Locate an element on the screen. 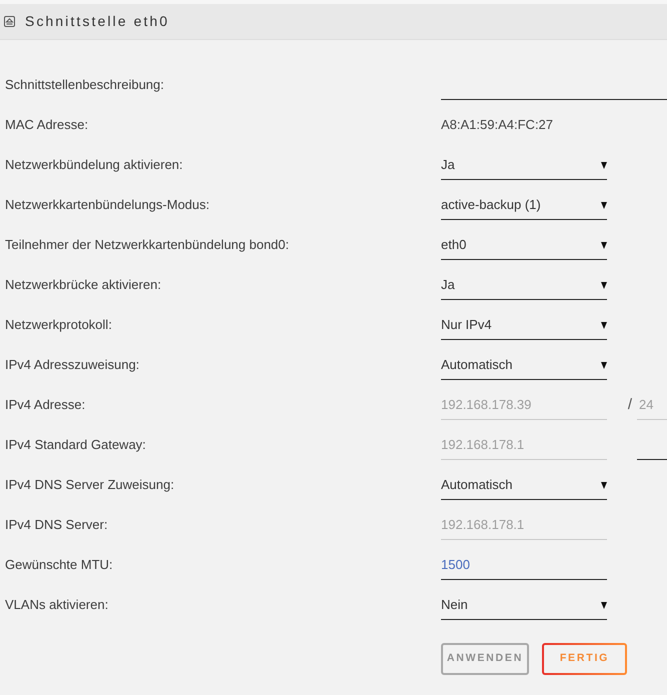 The image size is (667, 695). select-field: active-backup (1) is located at coordinates (524, 205).